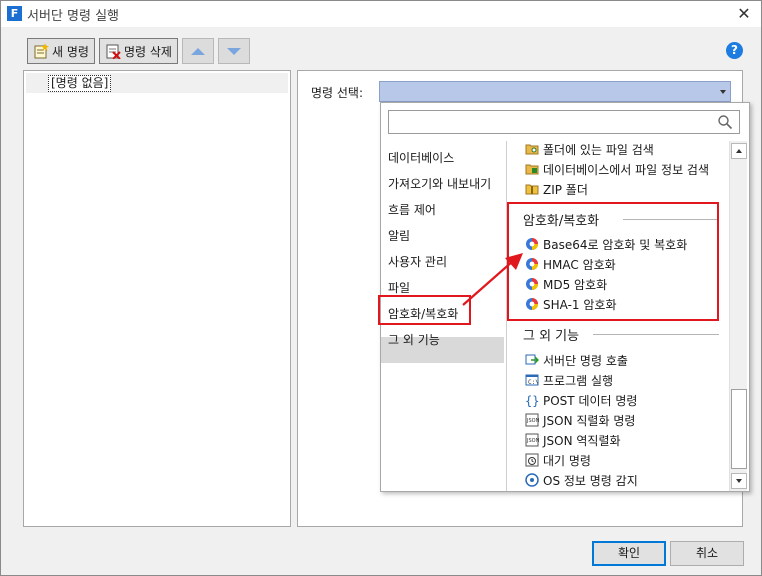  Describe the element at coordinates (578, 380) in the screenshot. I see `item-label: 프로그램 실행` at that location.